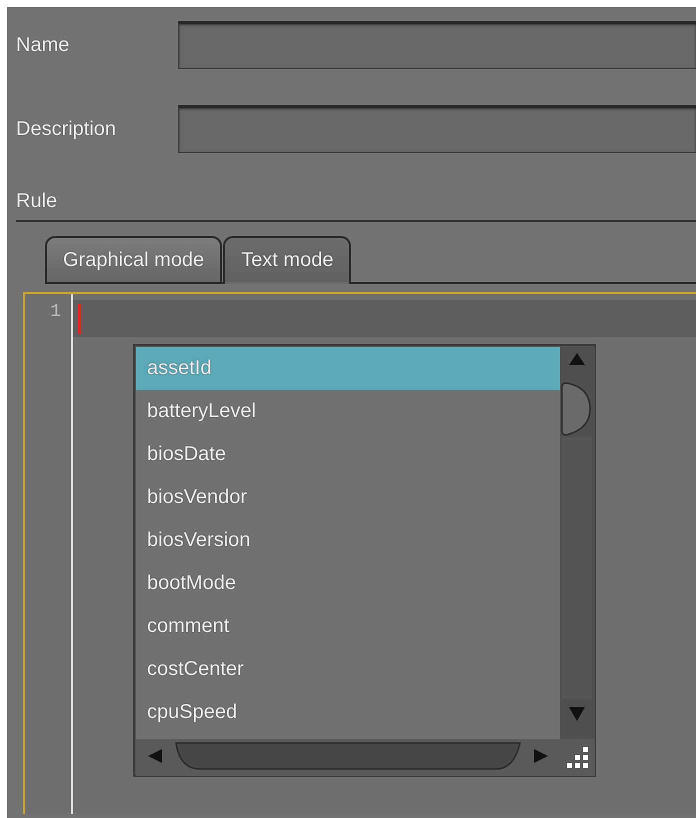  What do you see at coordinates (348, 497) in the screenshot?
I see `completion-item: biosVendor` at bounding box center [348, 497].